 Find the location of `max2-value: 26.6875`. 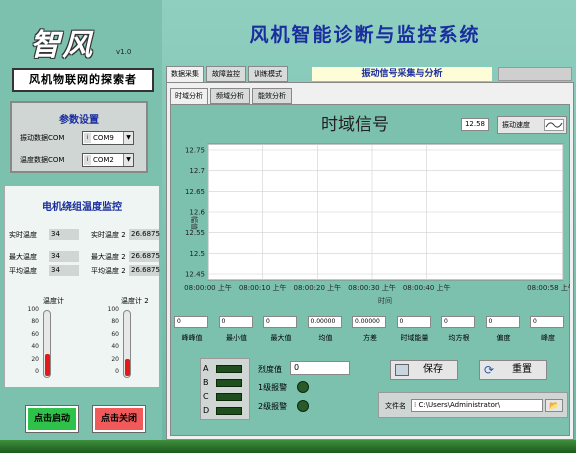

max2-value: 26.6875 is located at coordinates (144, 256).